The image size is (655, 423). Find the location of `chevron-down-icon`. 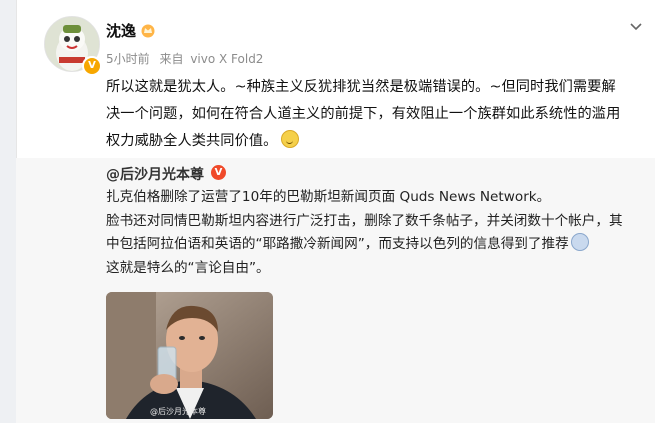

chevron-down-icon is located at coordinates (636, 26).